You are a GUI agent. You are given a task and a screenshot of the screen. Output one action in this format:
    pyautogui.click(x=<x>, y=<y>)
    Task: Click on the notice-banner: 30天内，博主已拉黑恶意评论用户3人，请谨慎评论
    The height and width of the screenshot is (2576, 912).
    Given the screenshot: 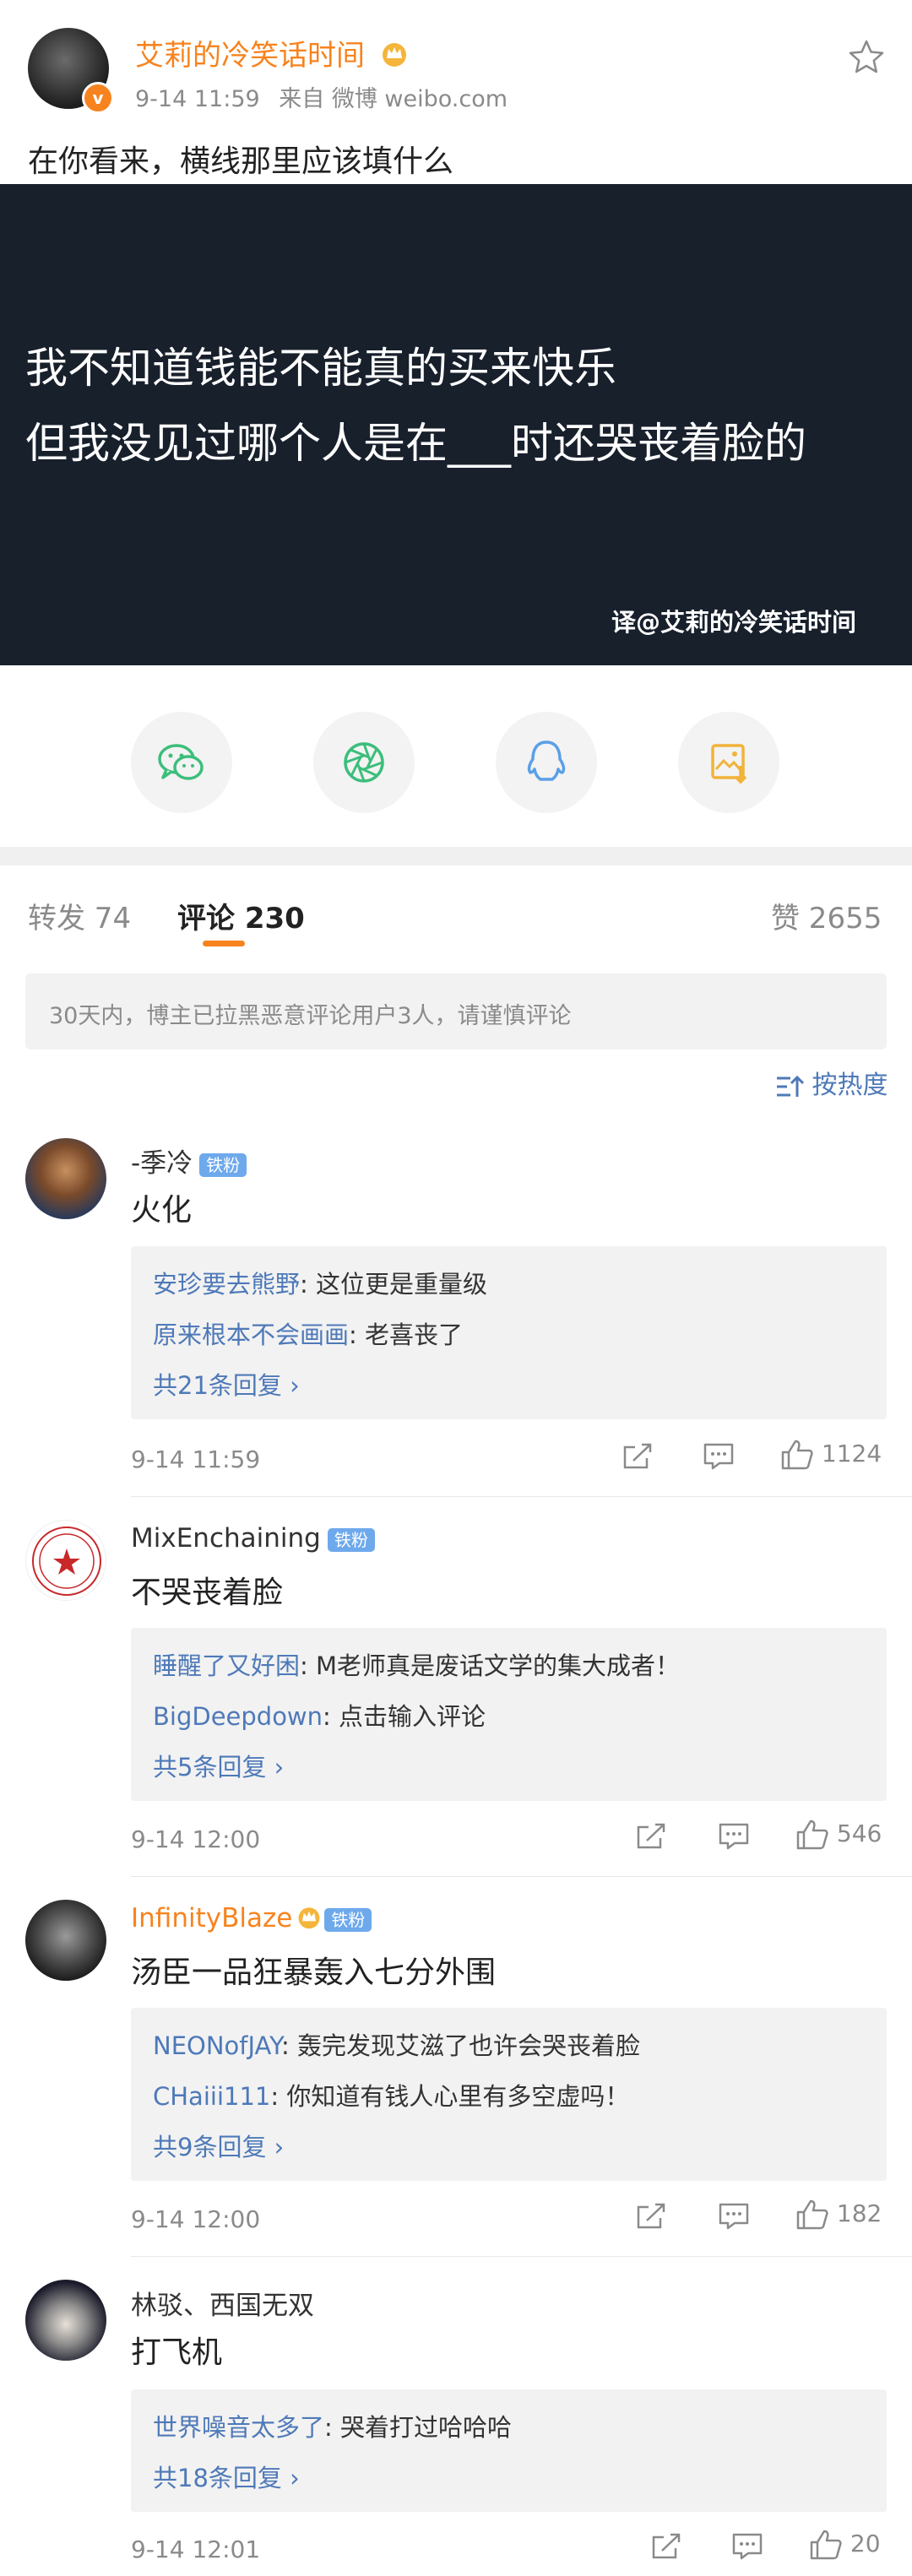 What is the action you would take?
    pyautogui.click(x=456, y=1011)
    